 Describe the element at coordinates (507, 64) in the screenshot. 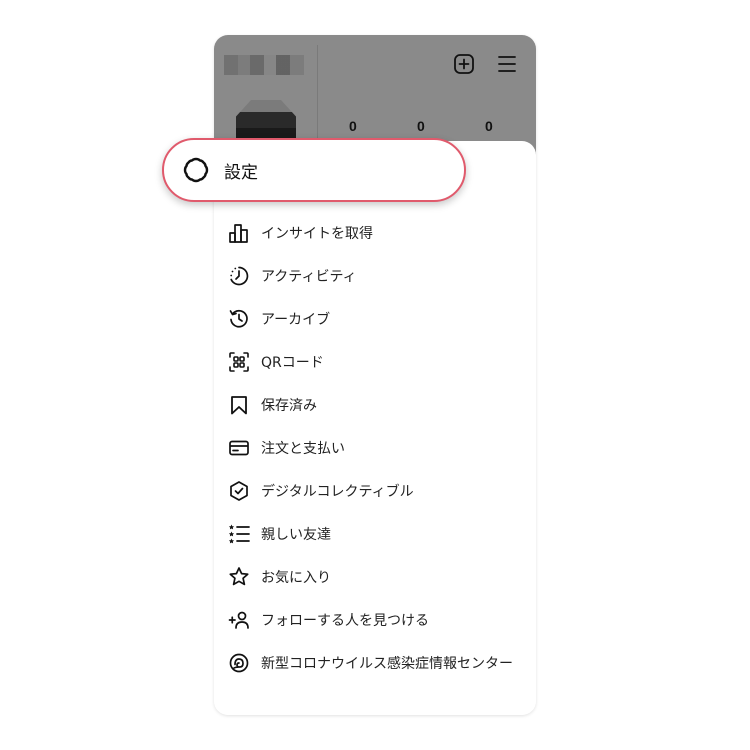

I see `hamburger-menu-icon` at that location.